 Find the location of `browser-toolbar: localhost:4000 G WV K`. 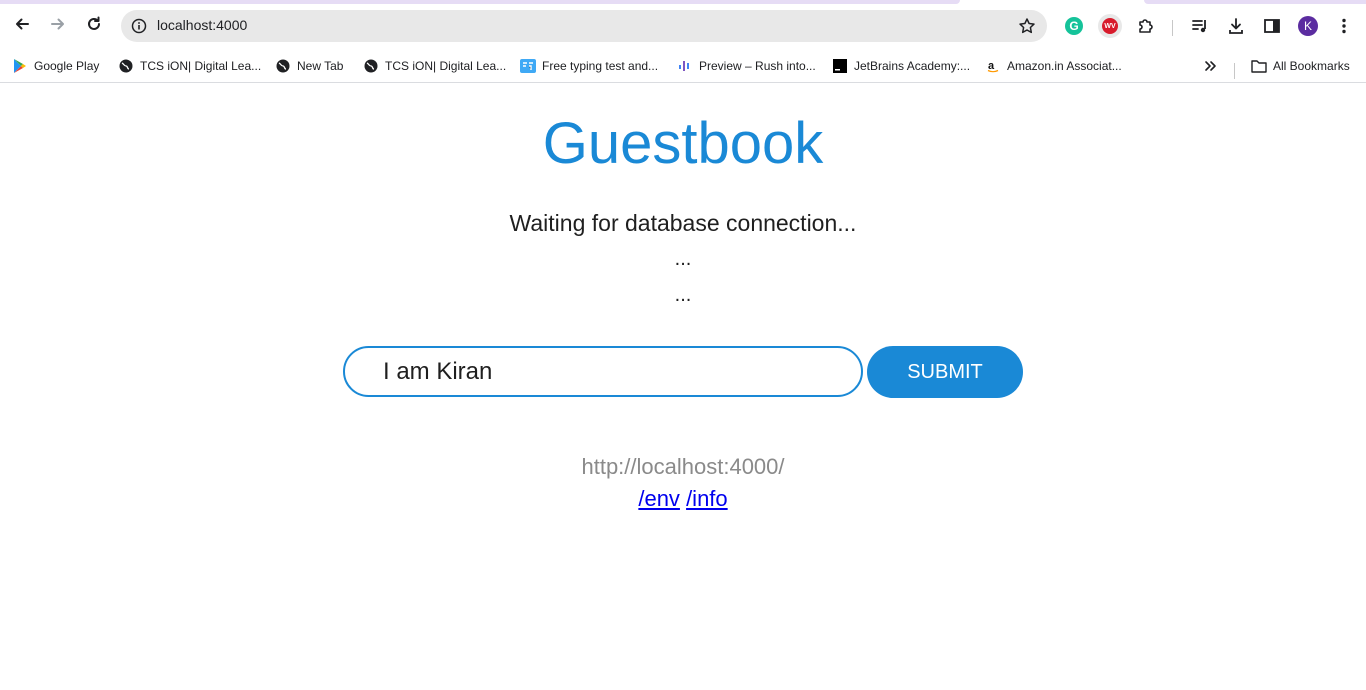

browser-toolbar: localhost:4000 G WV K is located at coordinates (683, 26).